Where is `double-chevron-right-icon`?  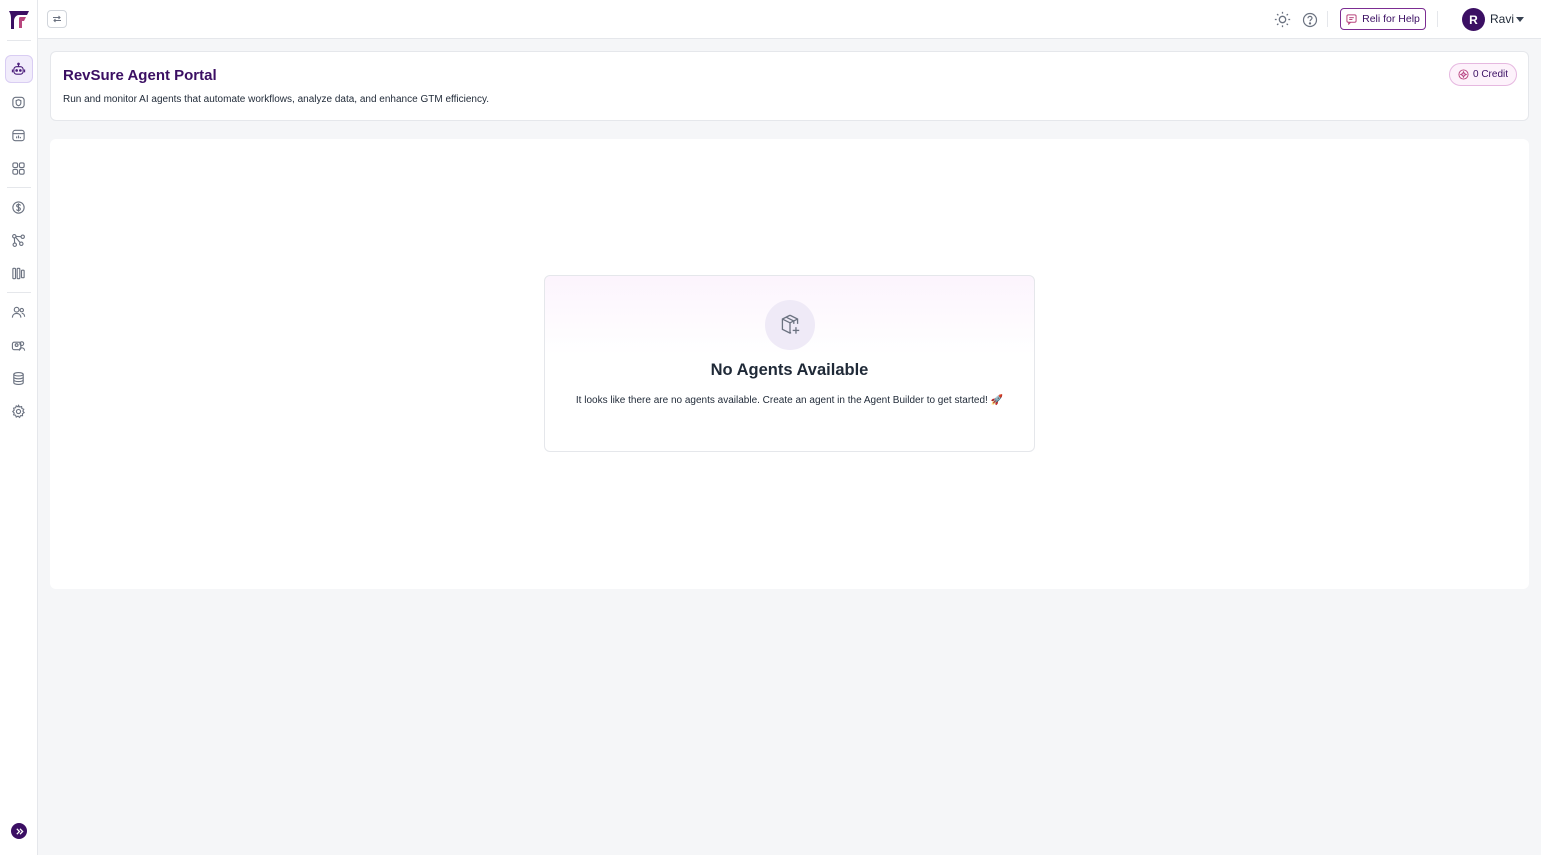 double-chevron-right-icon is located at coordinates (19, 831).